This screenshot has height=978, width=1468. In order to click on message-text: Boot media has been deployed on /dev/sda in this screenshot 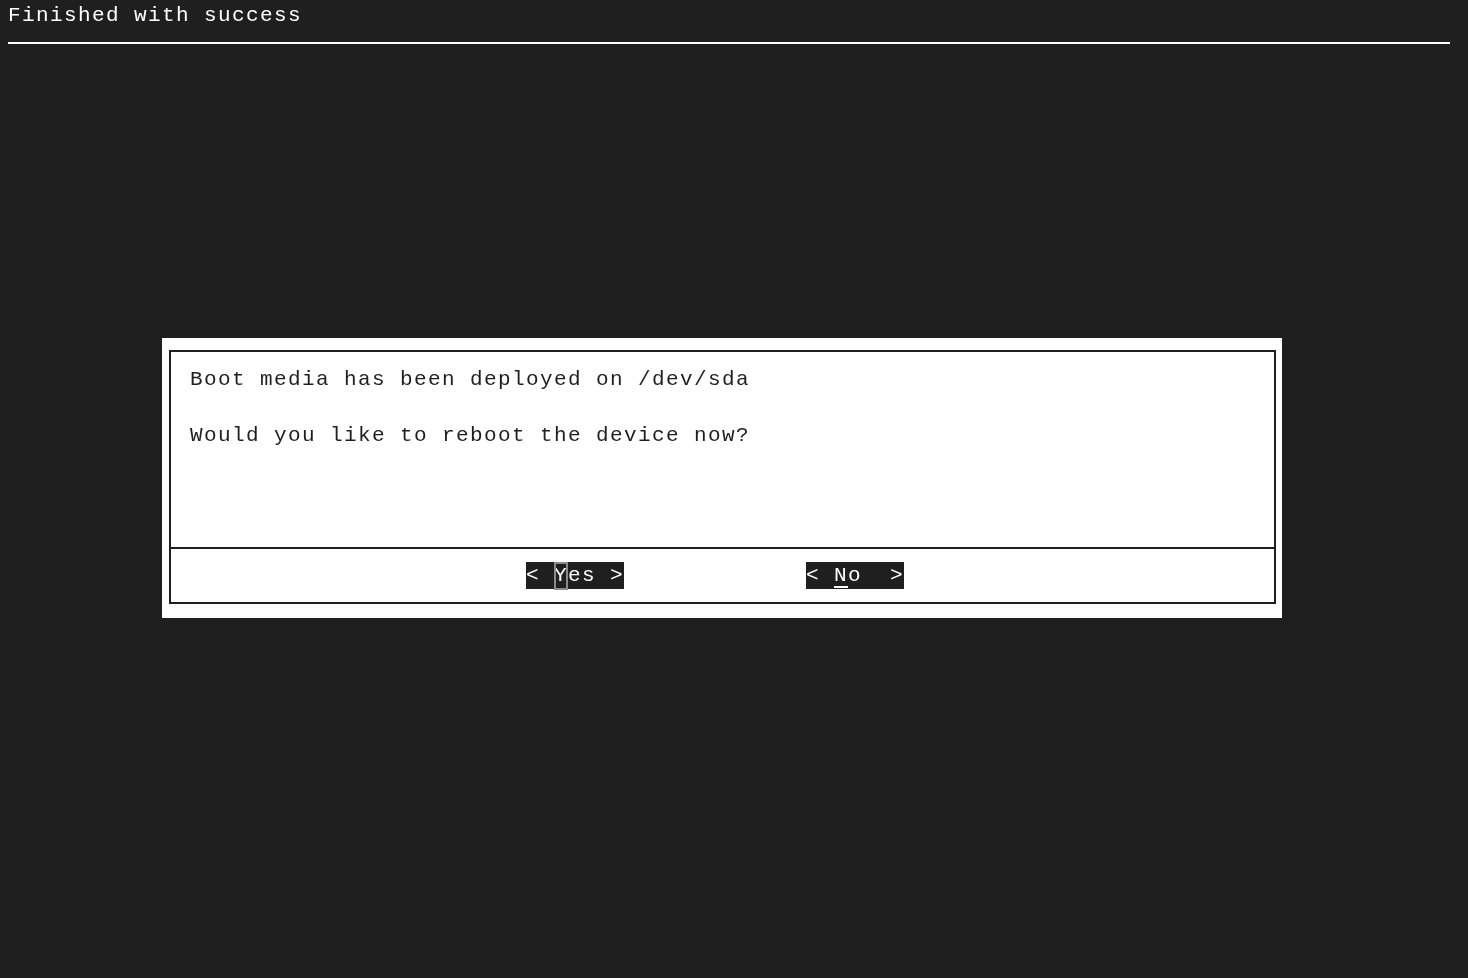, I will do `click(470, 380)`.